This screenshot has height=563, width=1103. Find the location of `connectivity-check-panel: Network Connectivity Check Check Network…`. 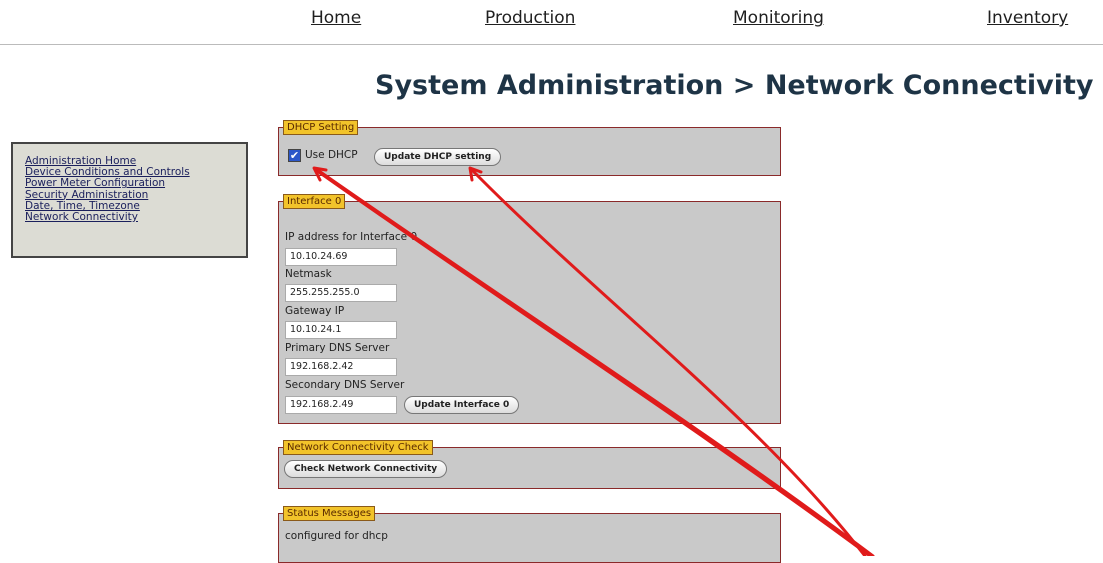

connectivity-check-panel: Network Connectivity Check Check Network… is located at coordinates (529, 464).